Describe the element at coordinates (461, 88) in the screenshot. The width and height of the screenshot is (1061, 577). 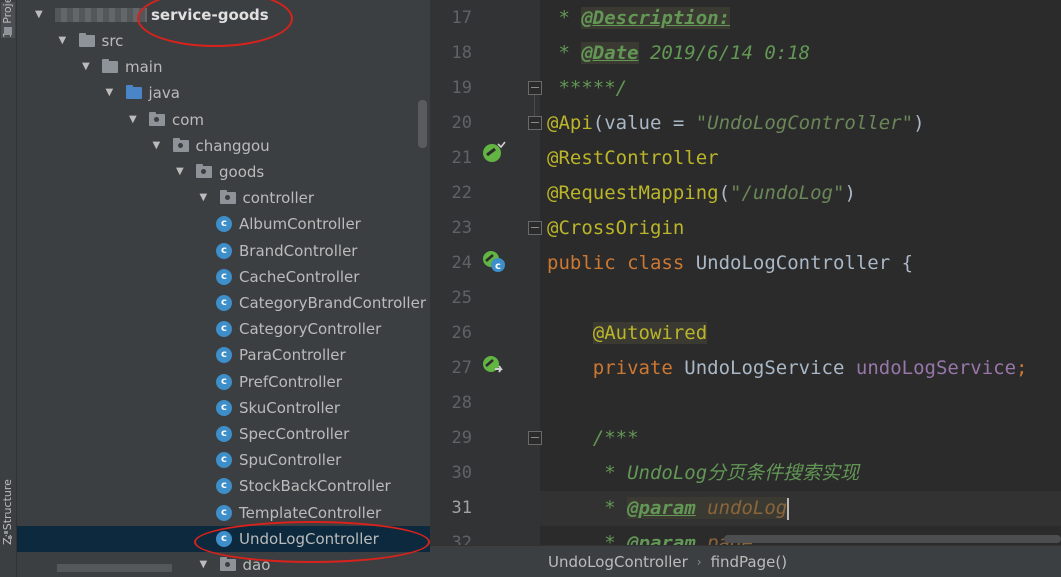
I see `line-number: 19` at that location.